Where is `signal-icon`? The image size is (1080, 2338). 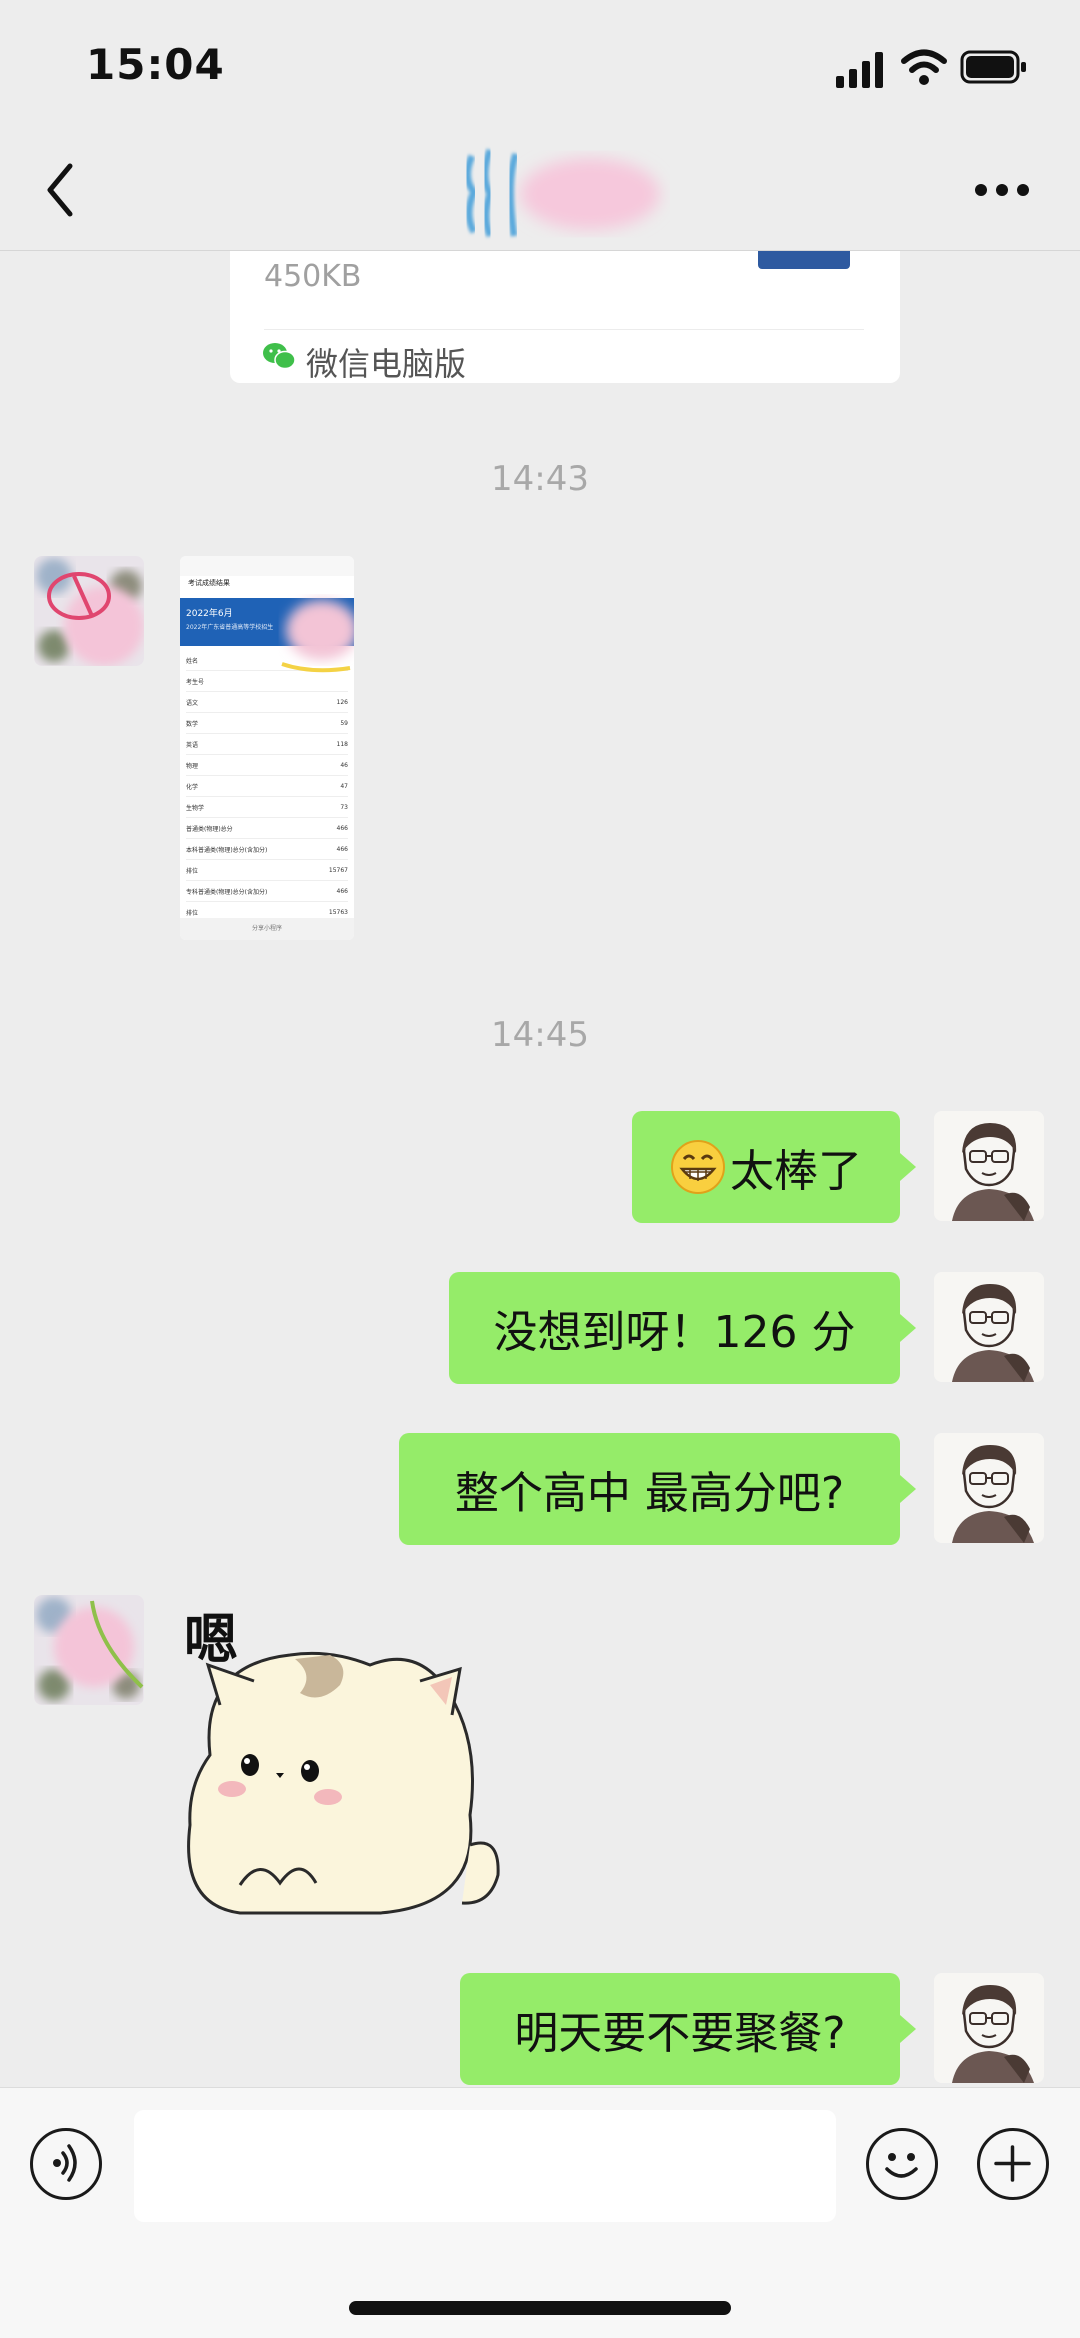 signal-icon is located at coordinates (859, 70).